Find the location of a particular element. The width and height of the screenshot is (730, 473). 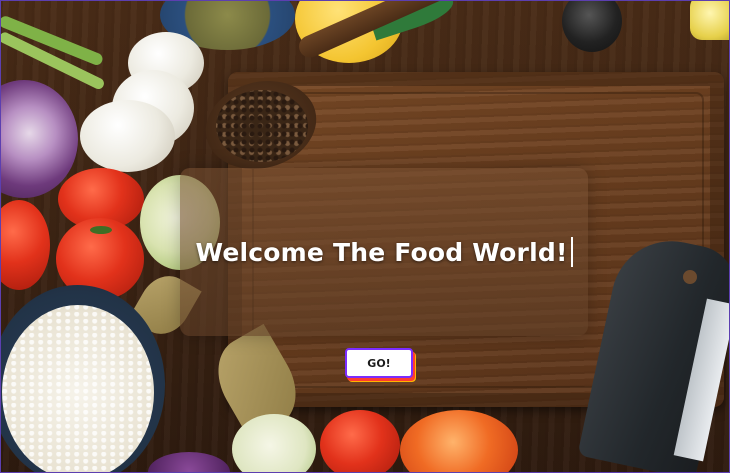

garlic-bulb is located at coordinates (127, 136).